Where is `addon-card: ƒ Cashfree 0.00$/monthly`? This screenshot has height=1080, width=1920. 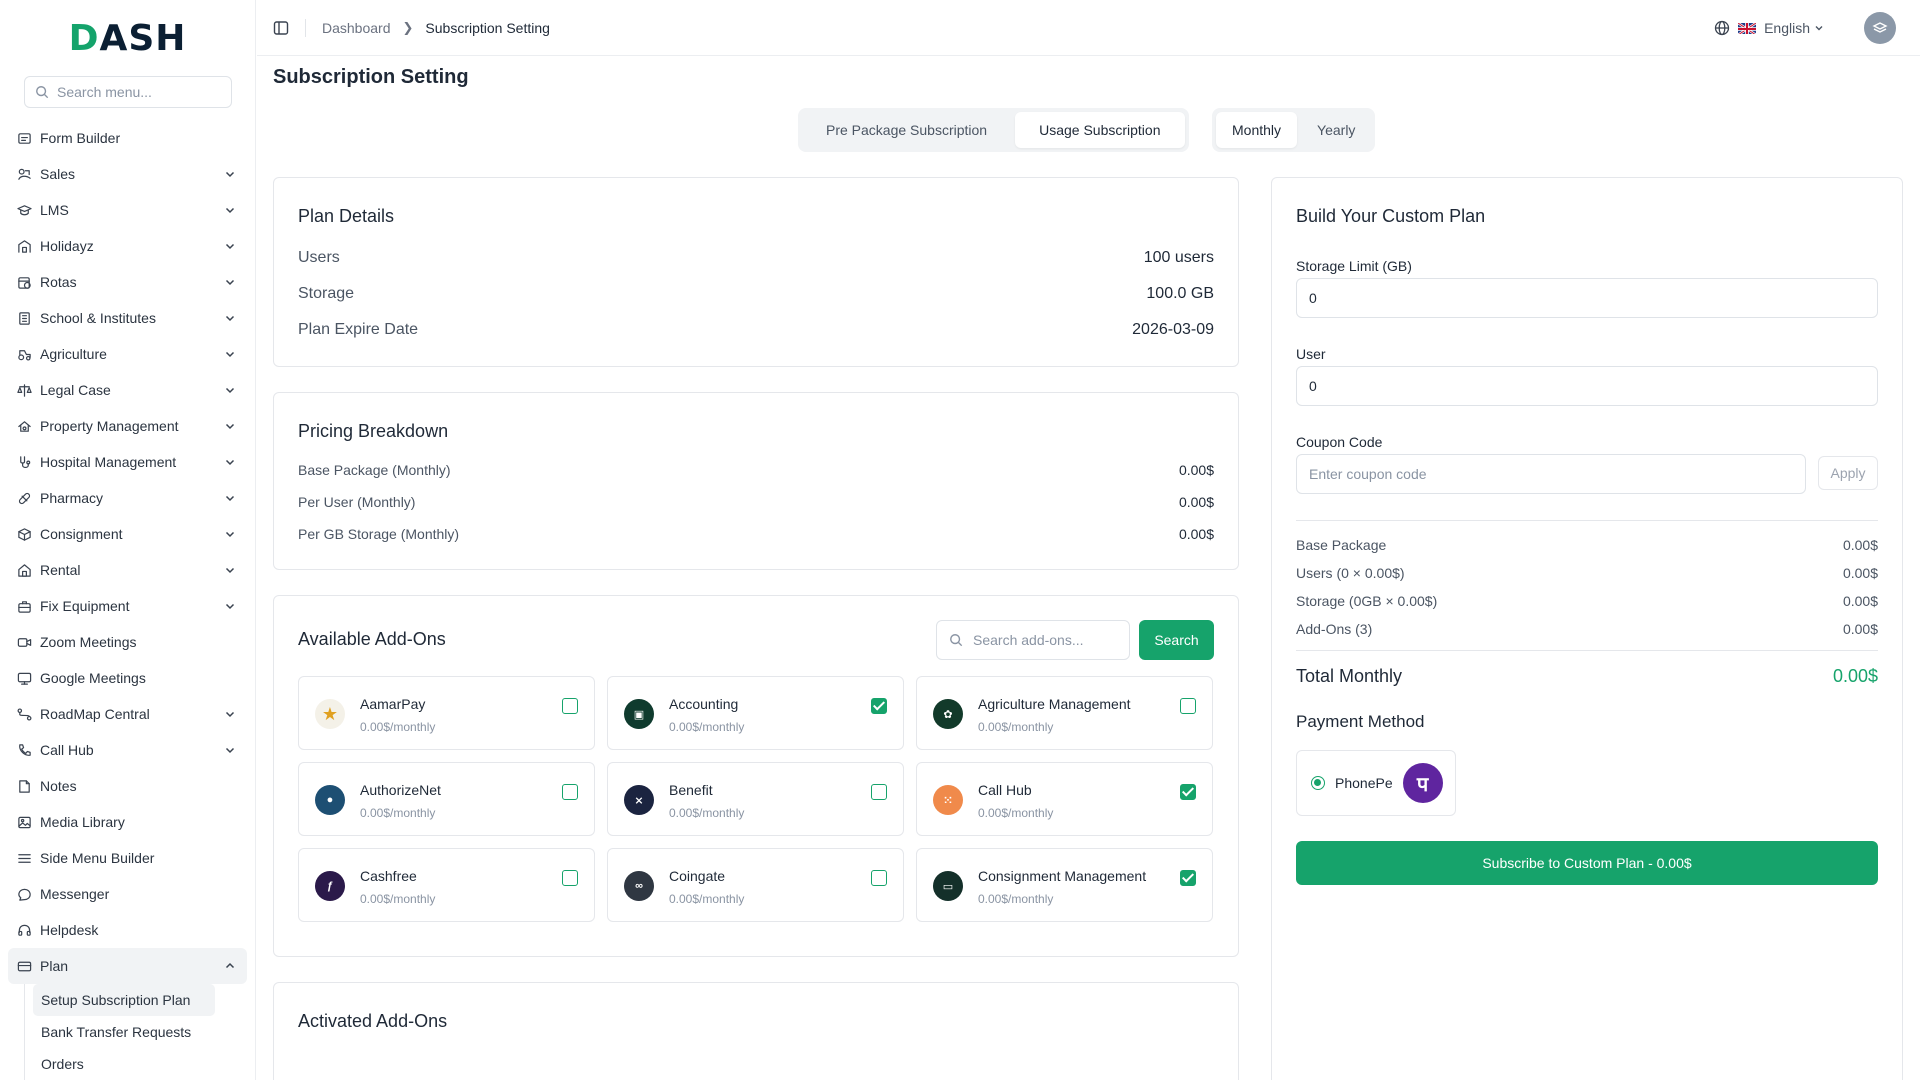 addon-card: ƒ Cashfree 0.00$/monthly is located at coordinates (446, 885).